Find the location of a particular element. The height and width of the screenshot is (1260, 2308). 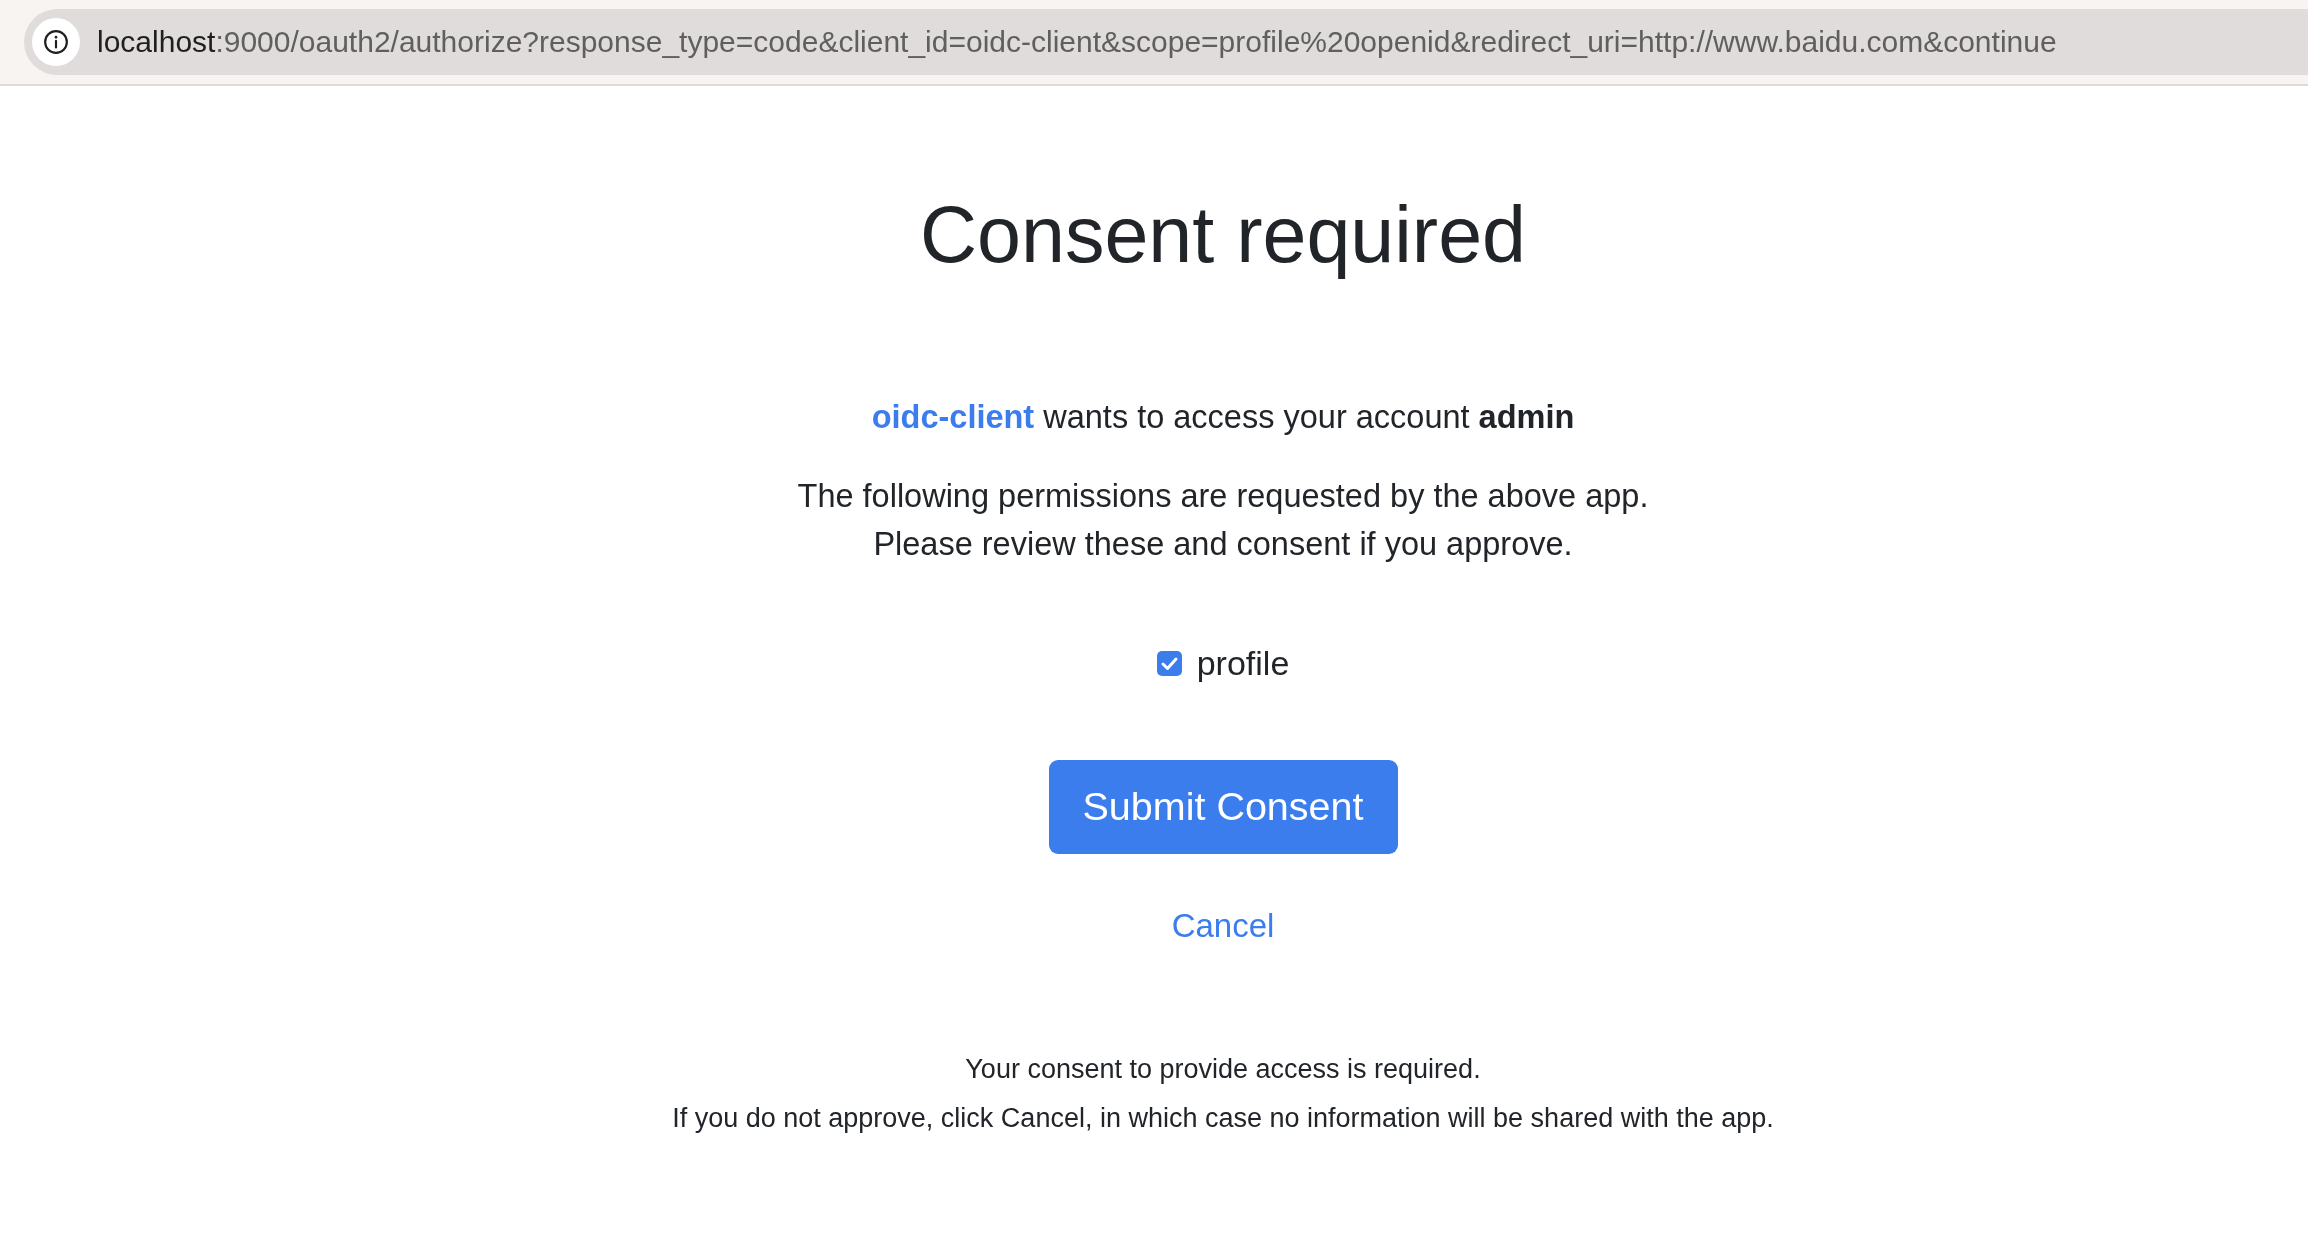

page-heading: Consent required is located at coordinates (1222, 235).